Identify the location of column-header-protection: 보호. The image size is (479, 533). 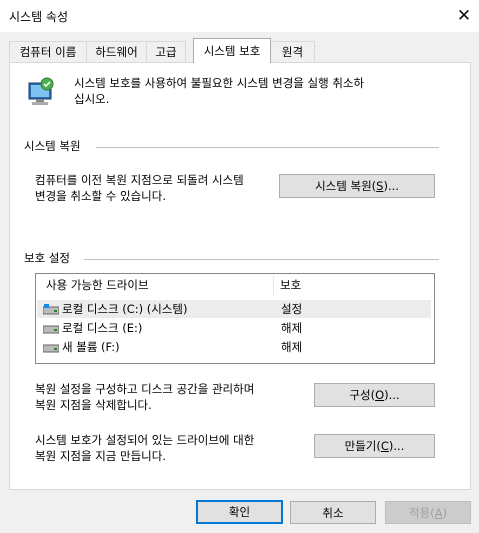
(310, 285).